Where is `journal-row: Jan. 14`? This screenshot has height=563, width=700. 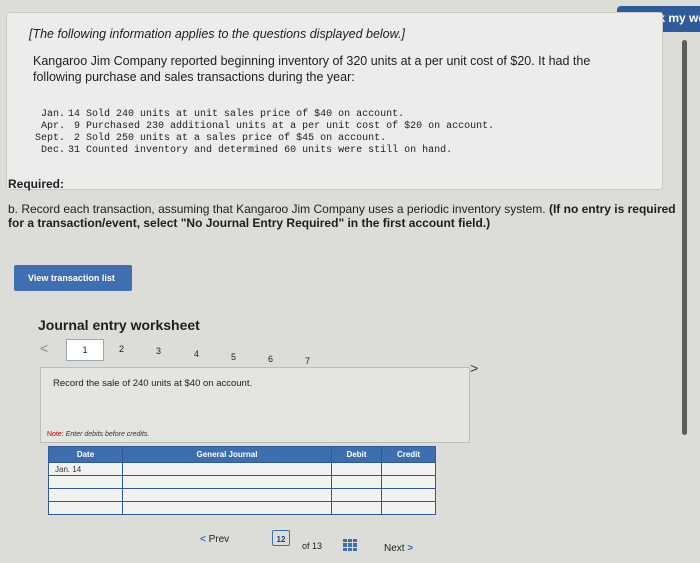
journal-row: Jan. 14 is located at coordinates (242, 469).